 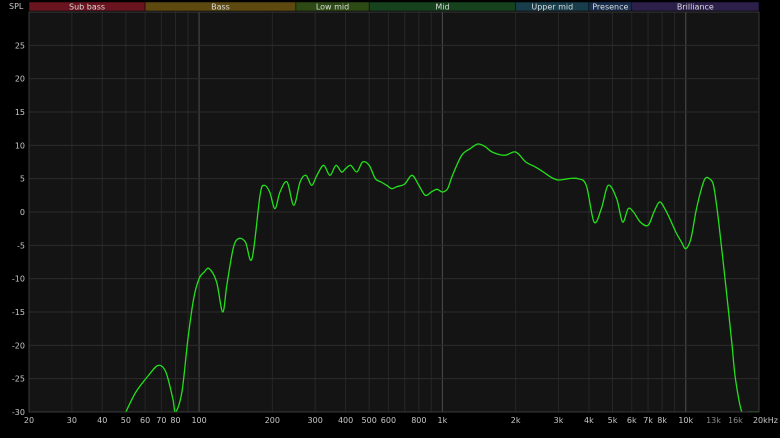 I want to click on y-tick-label: 0, so click(x=22, y=212).